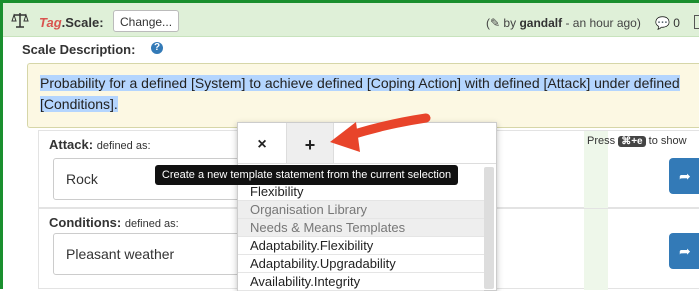 The width and height of the screenshot is (699, 291). Describe the element at coordinates (662, 23) in the screenshot. I see `comment-icon: 💬` at that location.